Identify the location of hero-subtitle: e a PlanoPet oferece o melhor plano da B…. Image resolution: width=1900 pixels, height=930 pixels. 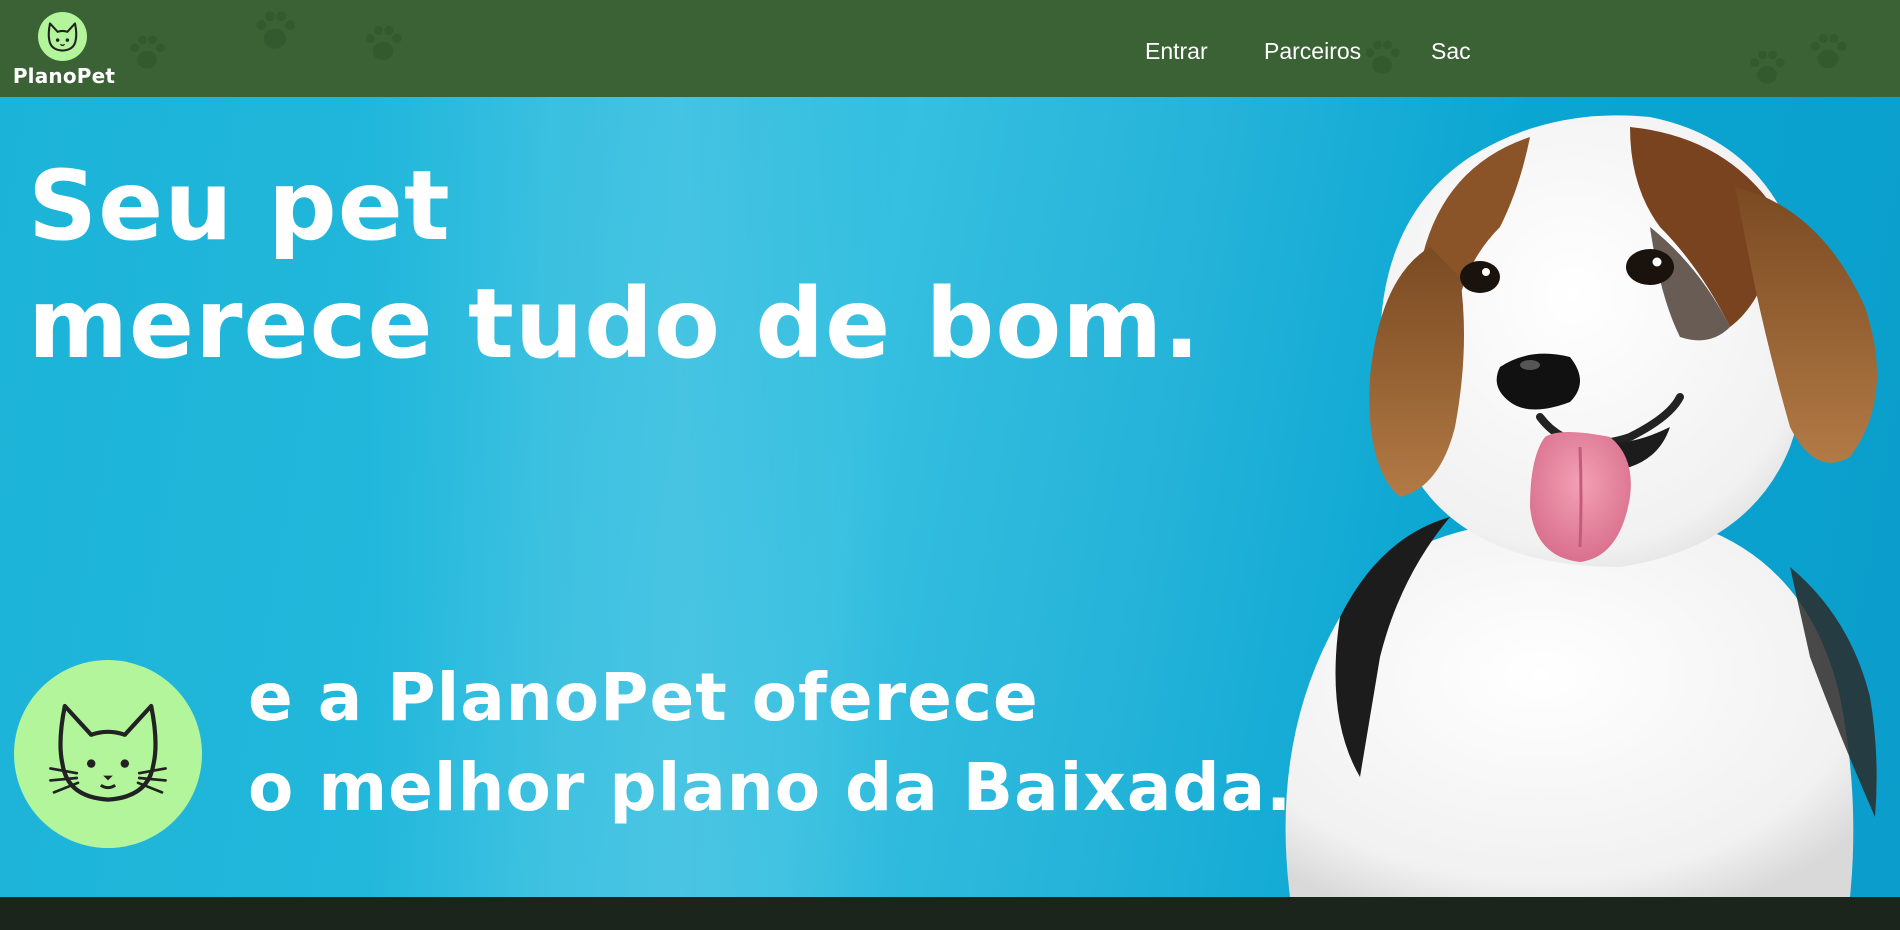
(770, 743).